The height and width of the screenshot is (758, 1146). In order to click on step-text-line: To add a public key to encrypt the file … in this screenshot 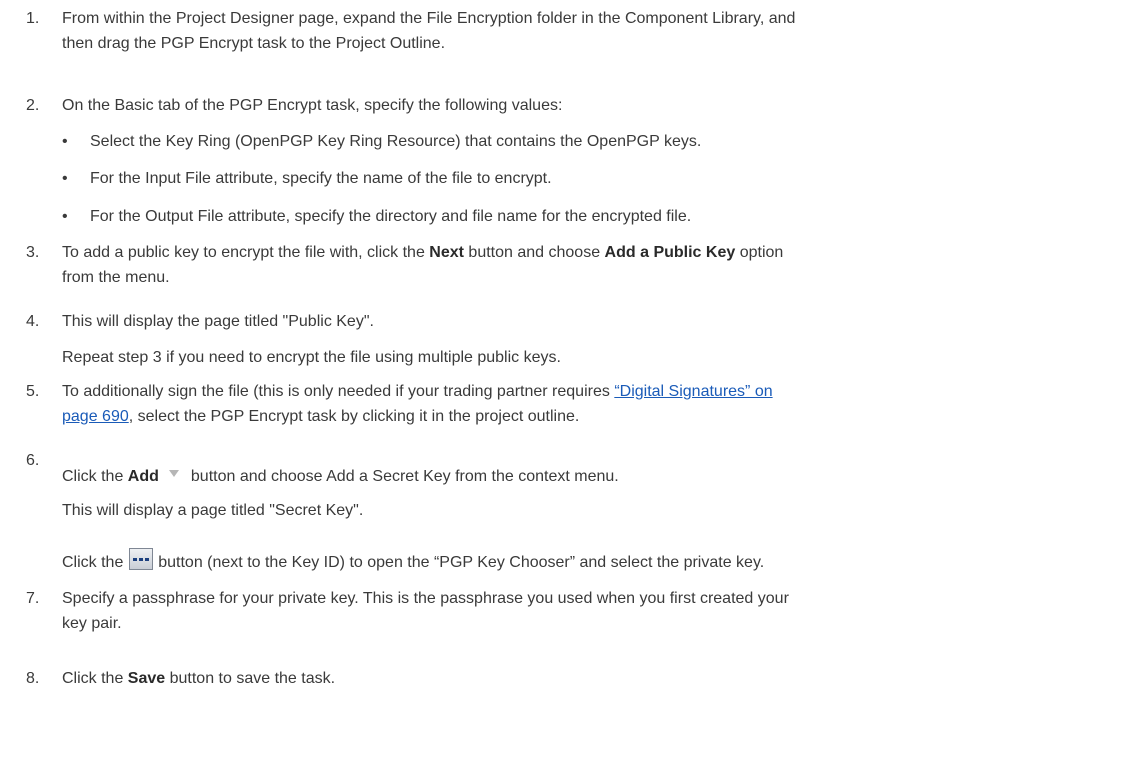, I will do `click(597, 252)`.